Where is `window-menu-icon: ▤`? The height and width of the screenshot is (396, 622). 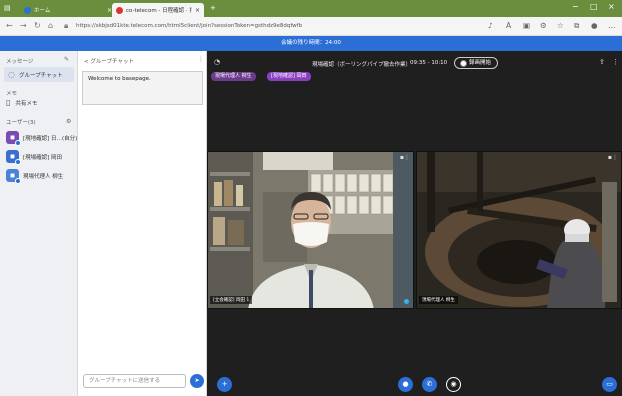 window-menu-icon: ▤ is located at coordinates (7, 8).